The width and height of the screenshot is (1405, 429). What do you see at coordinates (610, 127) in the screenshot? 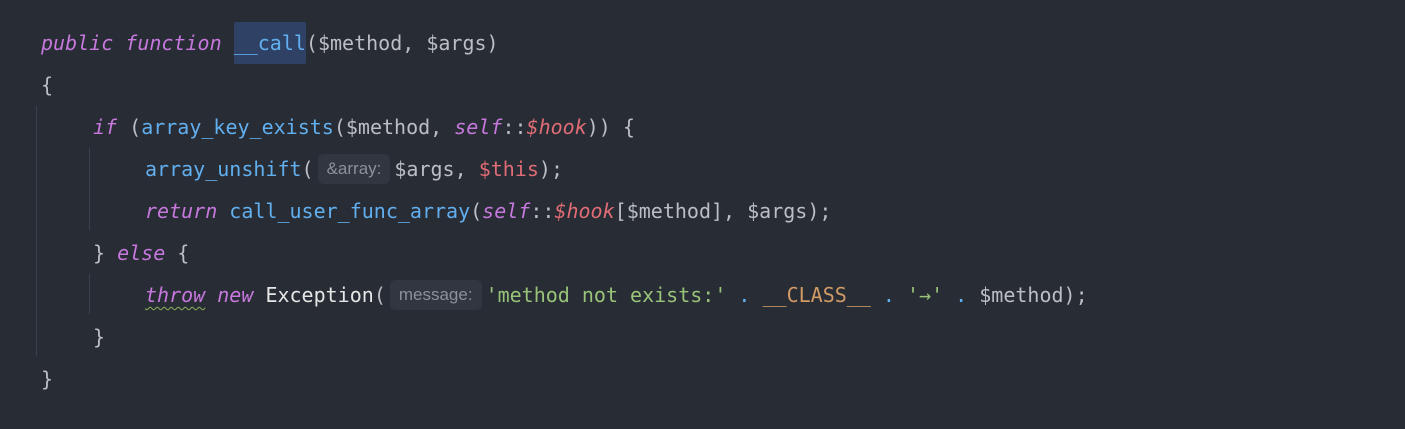
I see `if-close: )) {` at bounding box center [610, 127].